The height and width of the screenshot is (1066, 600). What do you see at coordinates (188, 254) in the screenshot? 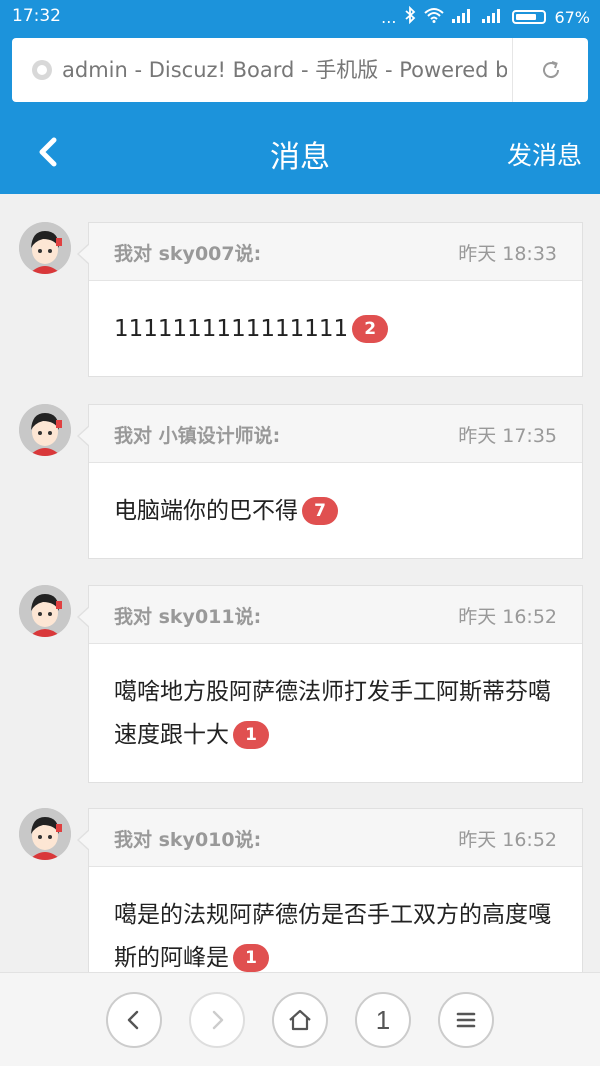
I see `message-recipient: 我对 sky007说:` at bounding box center [188, 254].